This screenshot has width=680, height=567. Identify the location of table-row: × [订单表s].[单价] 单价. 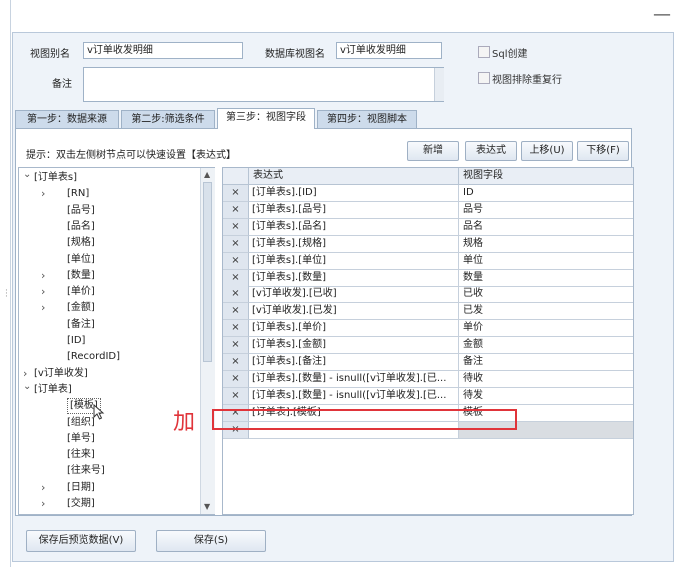
(428, 329).